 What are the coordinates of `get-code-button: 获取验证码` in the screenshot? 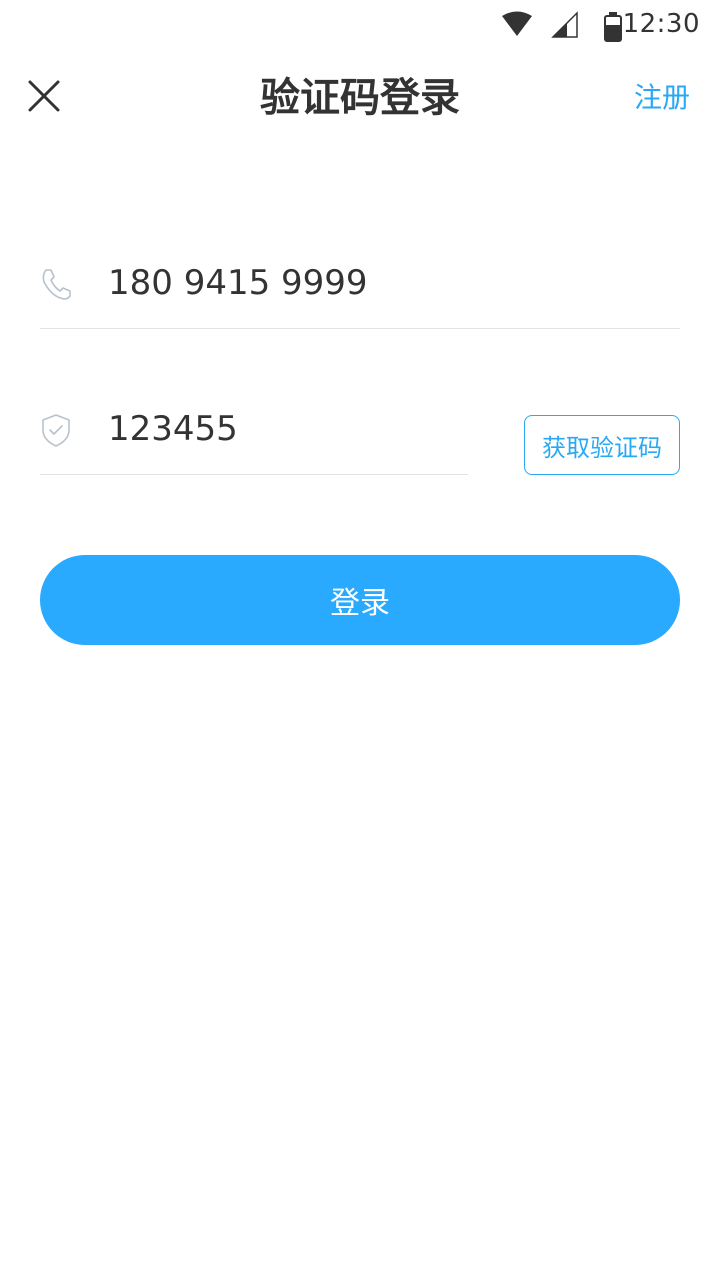 It's located at (602, 445).